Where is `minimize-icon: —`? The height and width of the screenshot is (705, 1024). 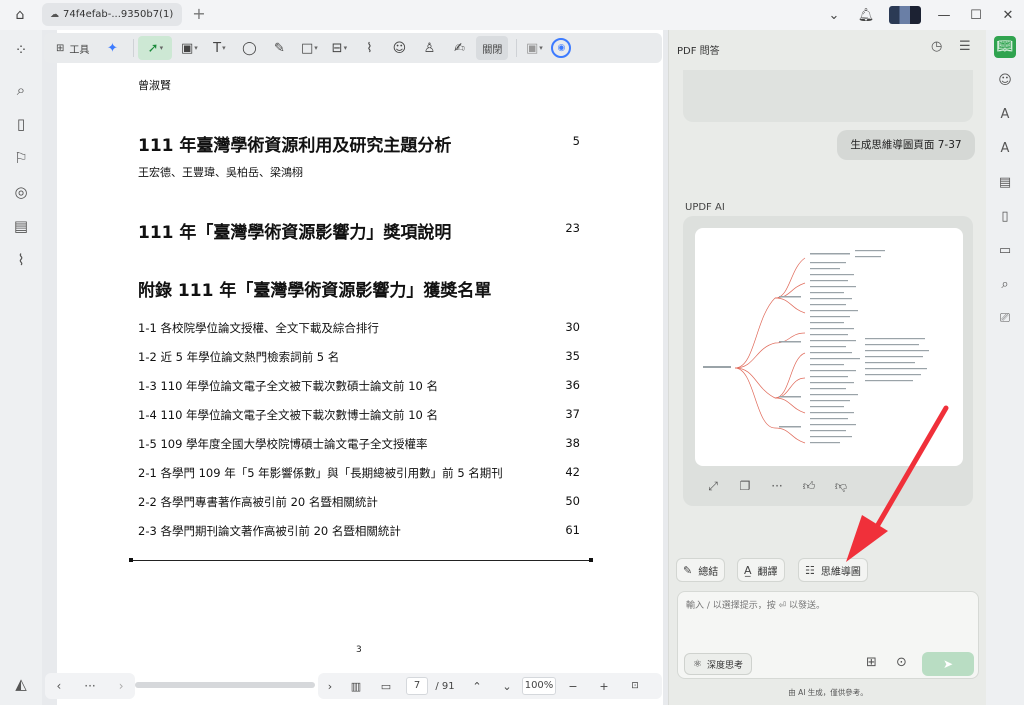 minimize-icon: — is located at coordinates (944, 15).